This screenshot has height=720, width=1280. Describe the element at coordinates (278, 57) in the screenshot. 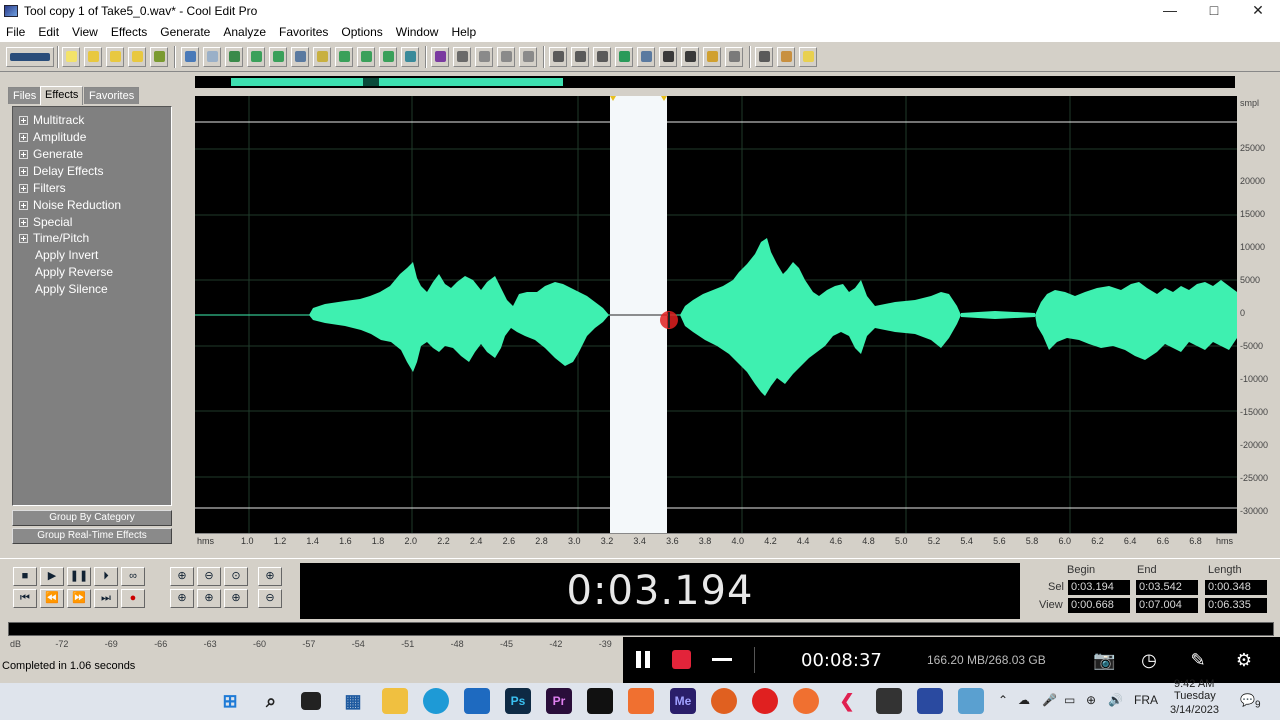

I see `copy-to-new-button` at that location.